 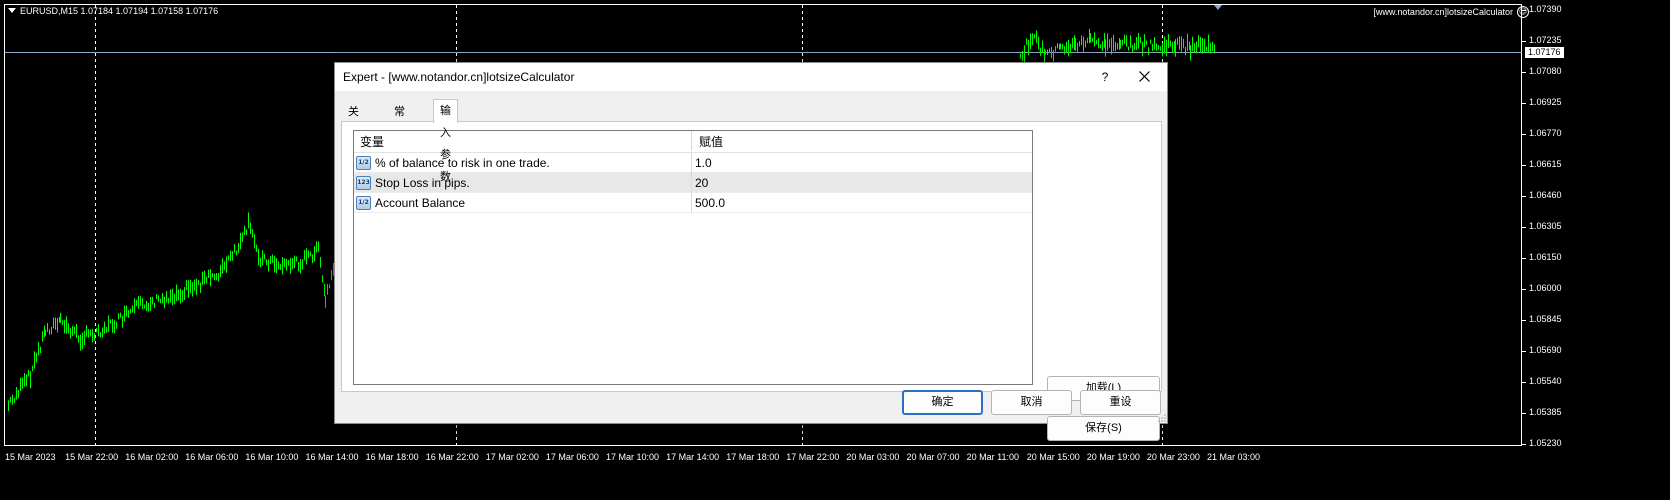 What do you see at coordinates (1031, 402) in the screenshot?
I see `cancel-button: 取消` at bounding box center [1031, 402].